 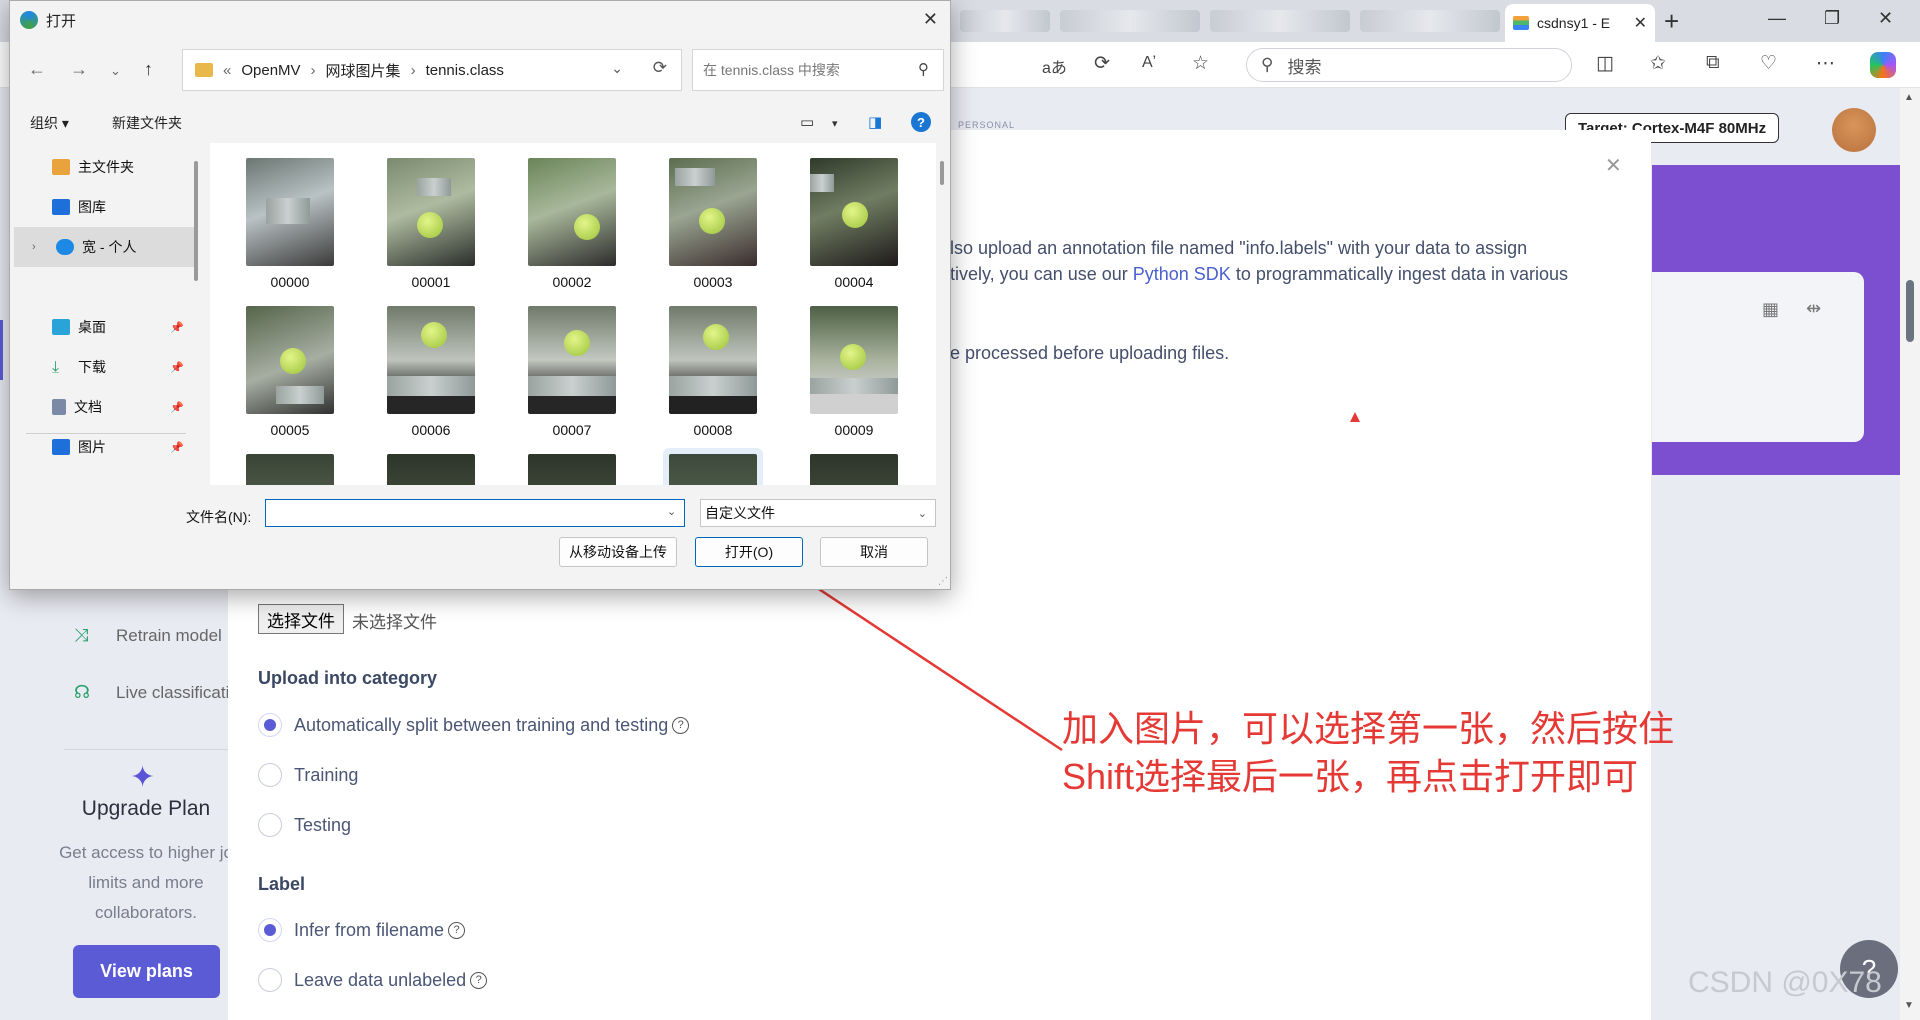 What do you see at coordinates (854, 372) in the screenshot?
I see `file-item: 00009` at bounding box center [854, 372].